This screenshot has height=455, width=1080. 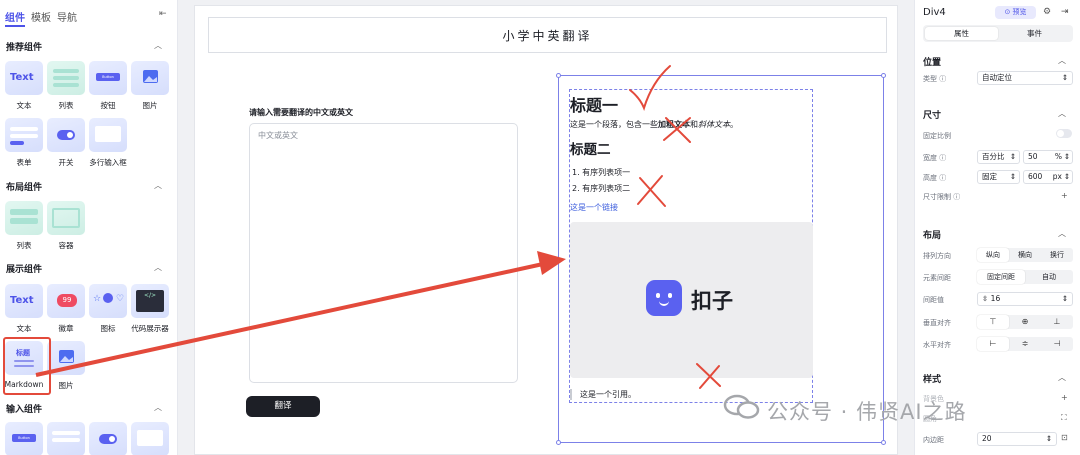 I want to click on arrowhead-annotation, so click(x=551, y=263).